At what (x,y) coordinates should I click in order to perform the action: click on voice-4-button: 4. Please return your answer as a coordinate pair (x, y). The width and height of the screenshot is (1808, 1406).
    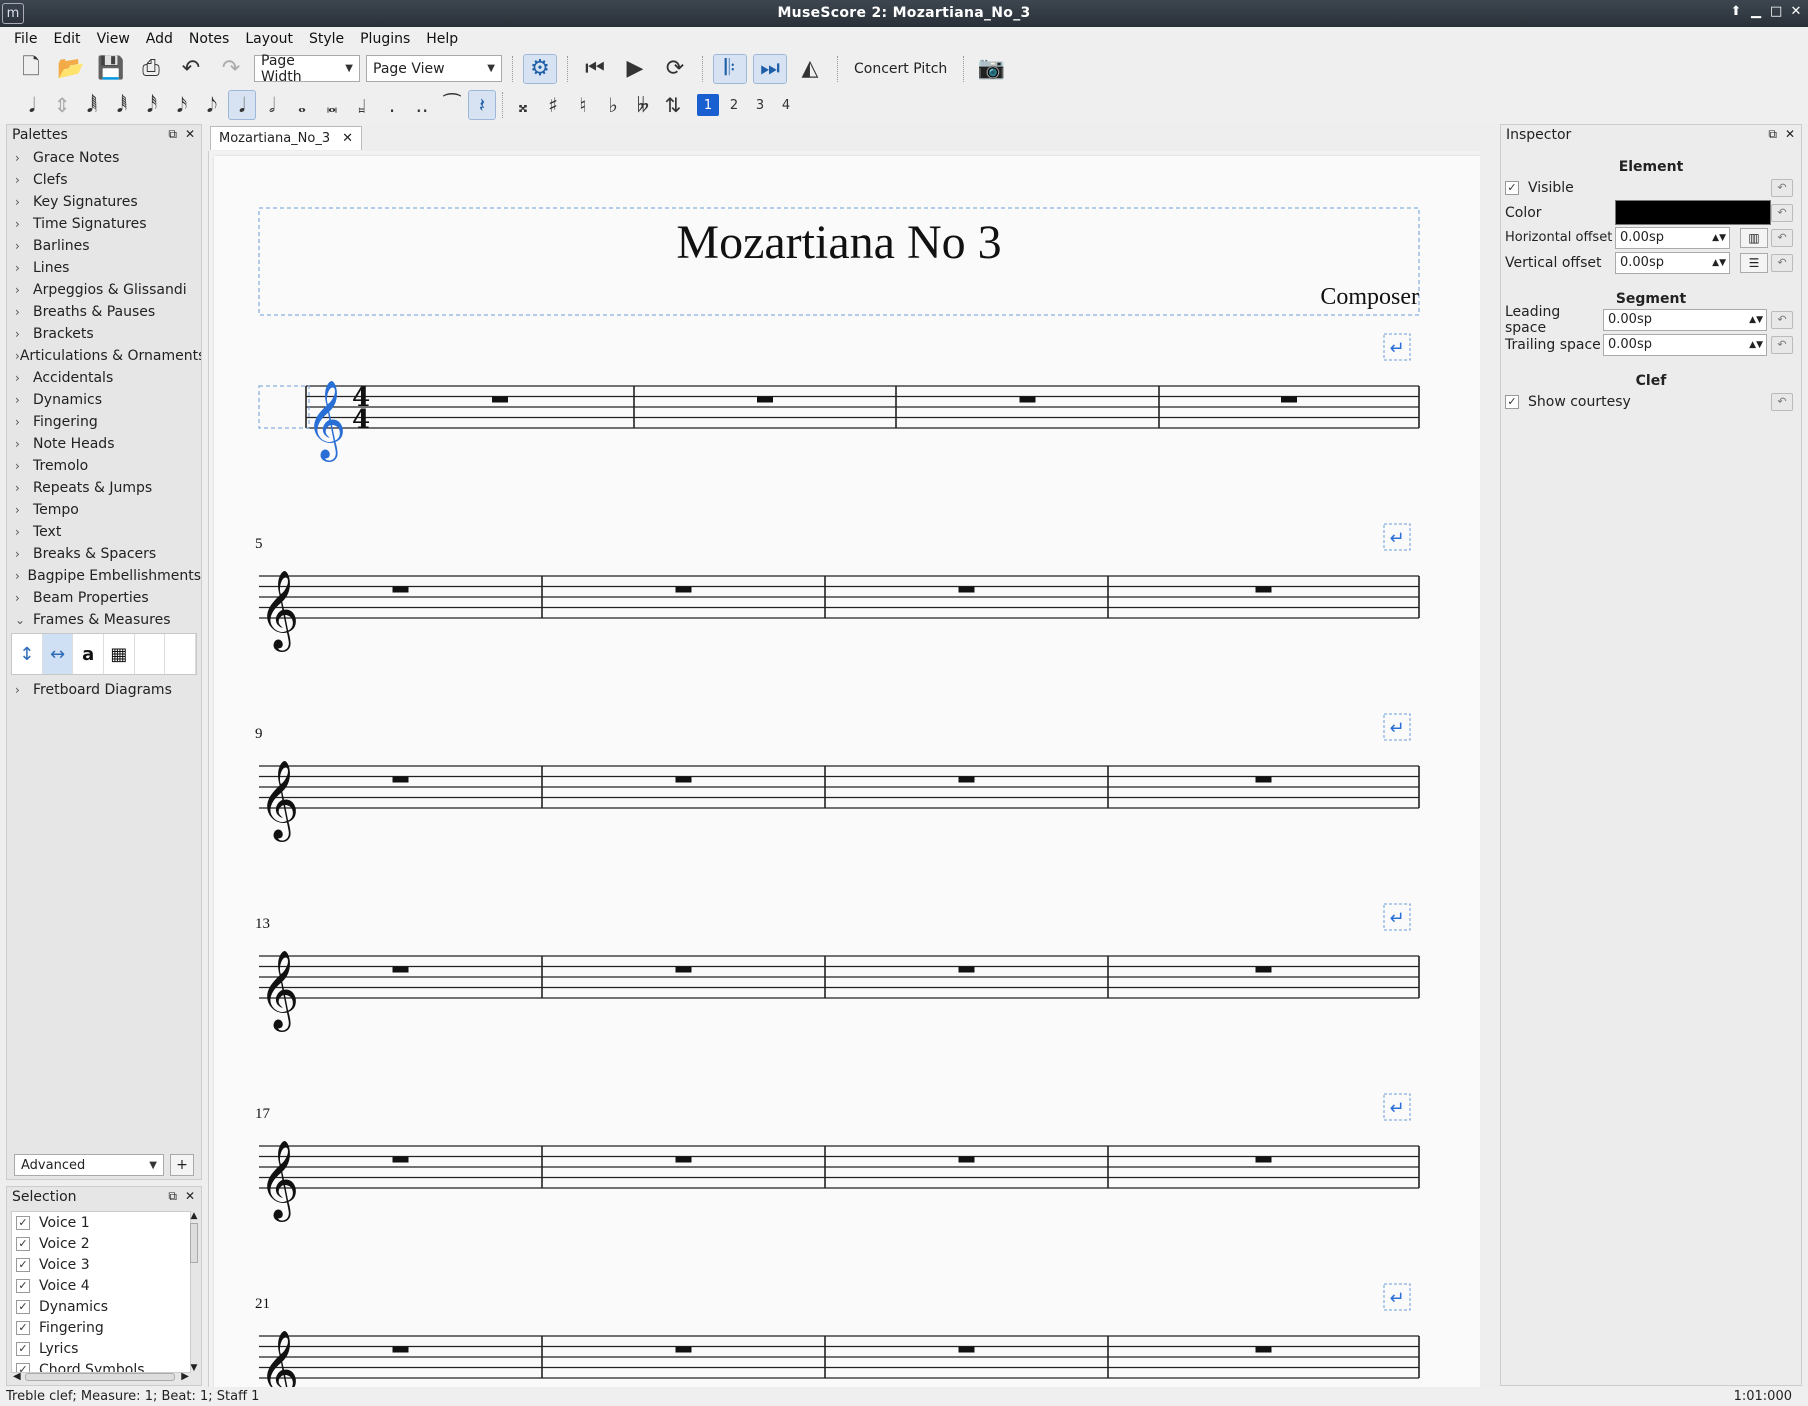
    Looking at the image, I should click on (786, 105).